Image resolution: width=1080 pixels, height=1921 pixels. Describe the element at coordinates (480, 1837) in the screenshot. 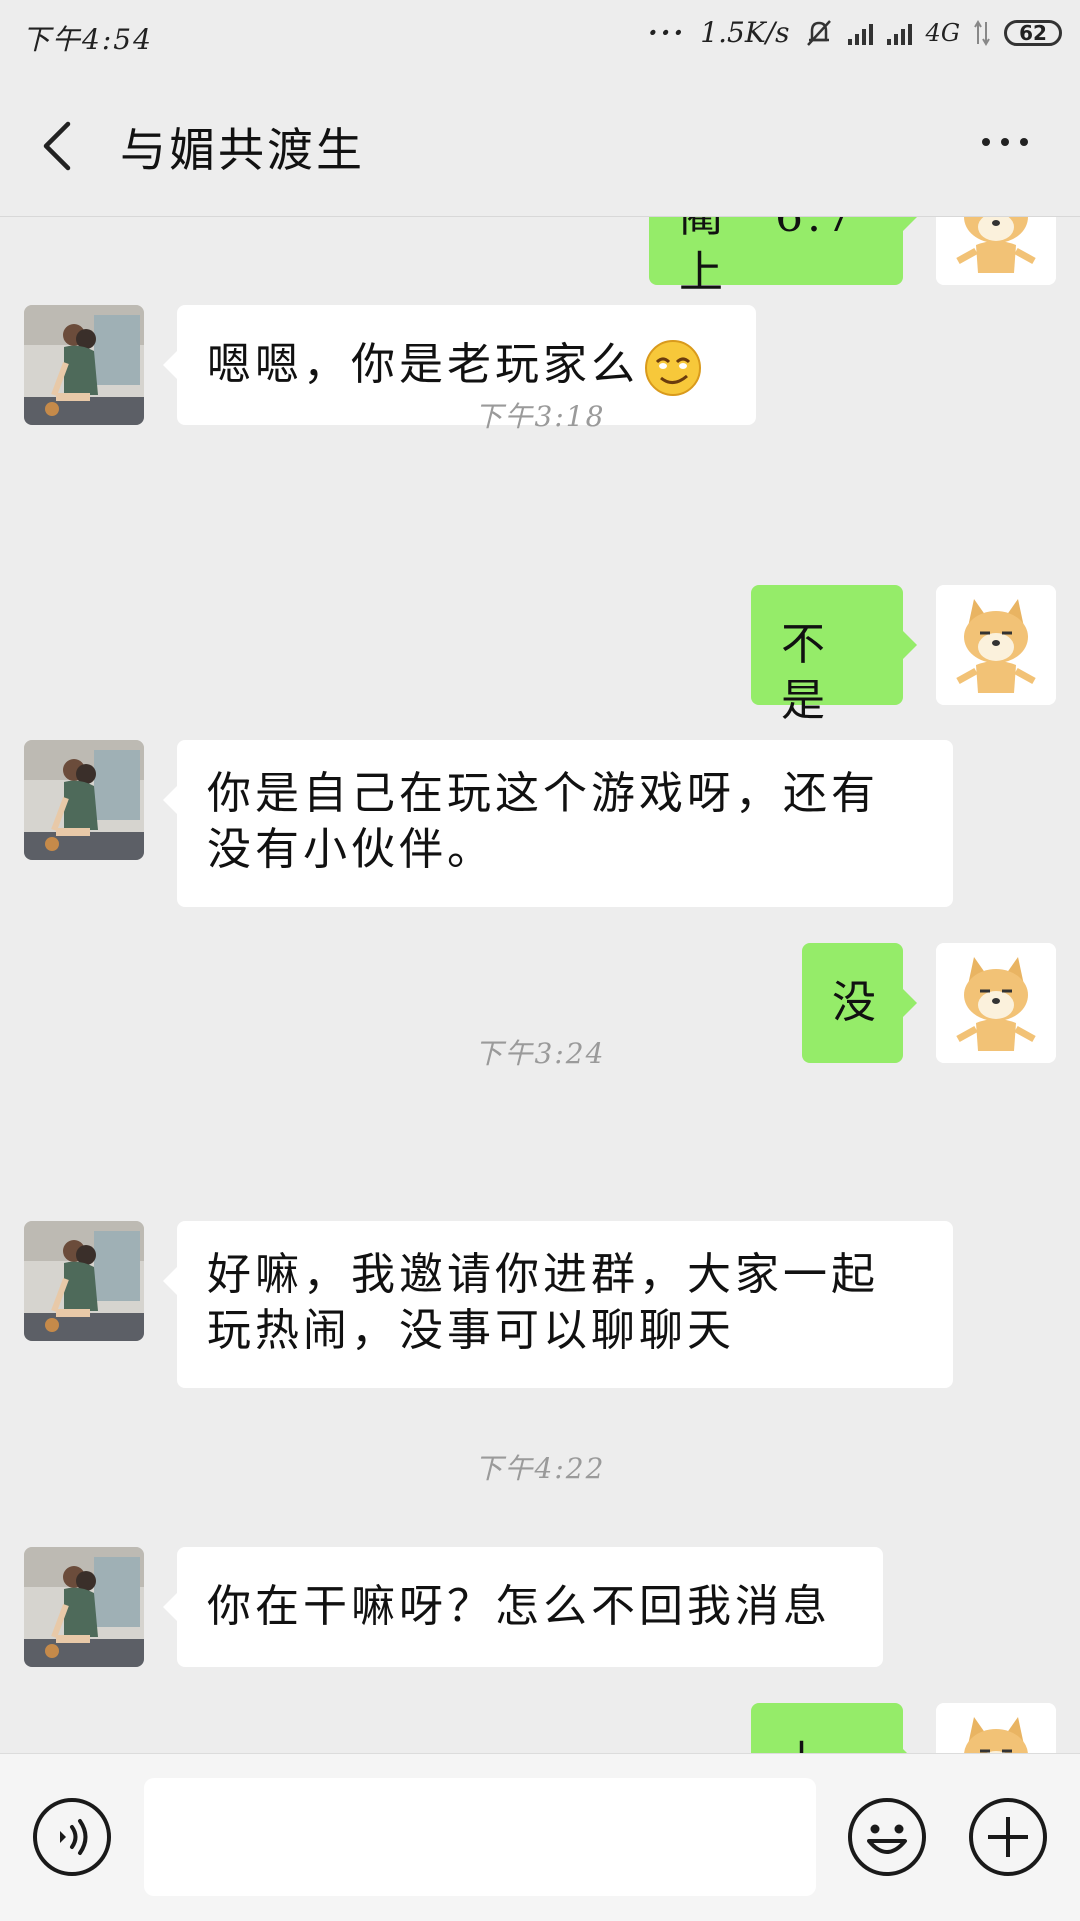

I see `message-input` at that location.